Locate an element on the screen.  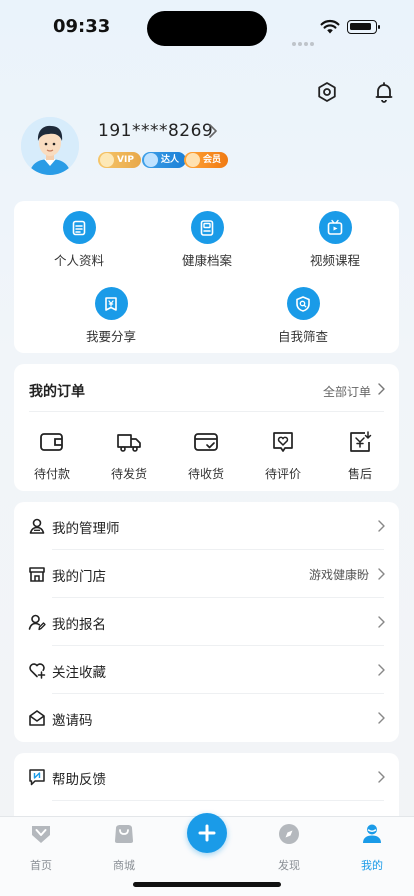
home-icon is located at coordinates (41, 834).